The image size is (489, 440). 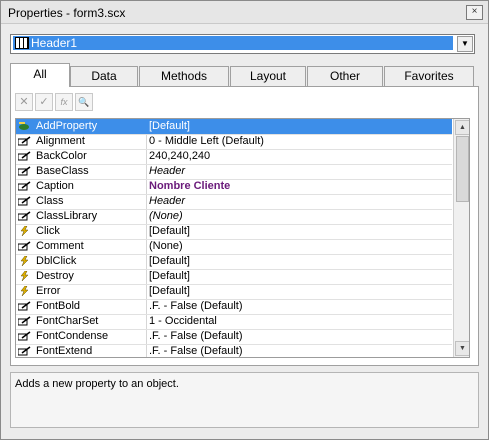 What do you see at coordinates (244, 400) in the screenshot?
I see `description-pane: Adds a new property to an object.` at bounding box center [244, 400].